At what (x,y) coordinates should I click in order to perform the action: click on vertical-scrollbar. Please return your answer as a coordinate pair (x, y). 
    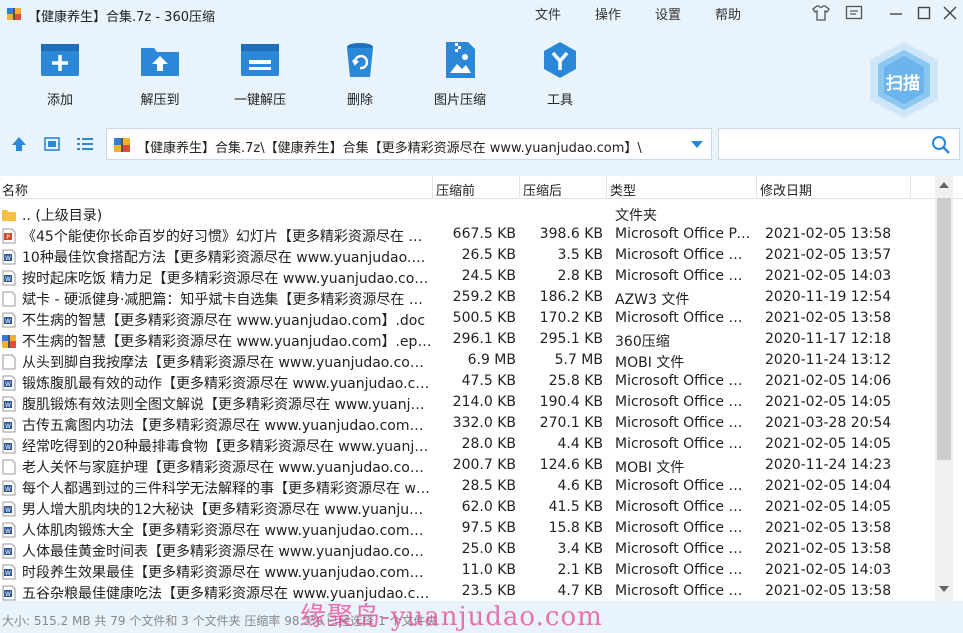
    Looking at the image, I should click on (944, 388).